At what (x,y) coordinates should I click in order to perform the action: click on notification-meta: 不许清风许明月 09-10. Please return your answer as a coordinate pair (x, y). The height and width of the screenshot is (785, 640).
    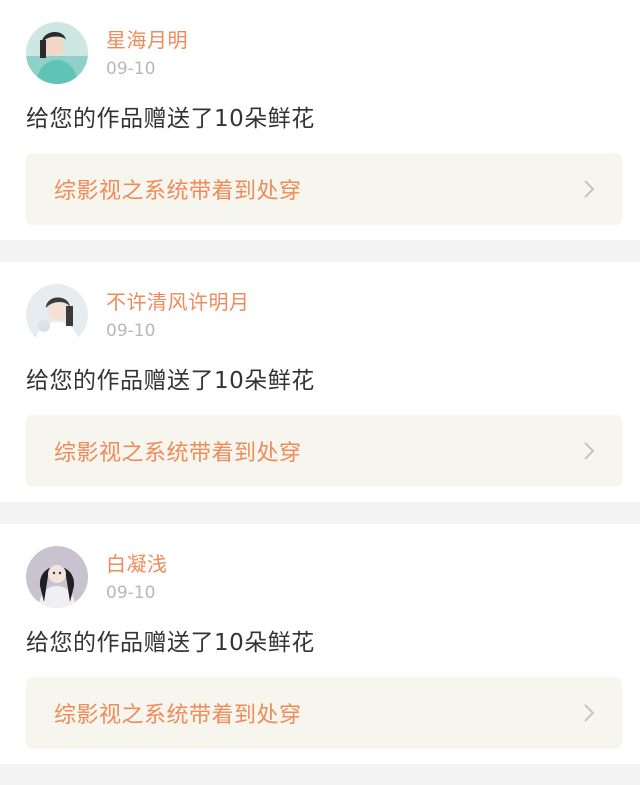
    Looking at the image, I should click on (178, 315).